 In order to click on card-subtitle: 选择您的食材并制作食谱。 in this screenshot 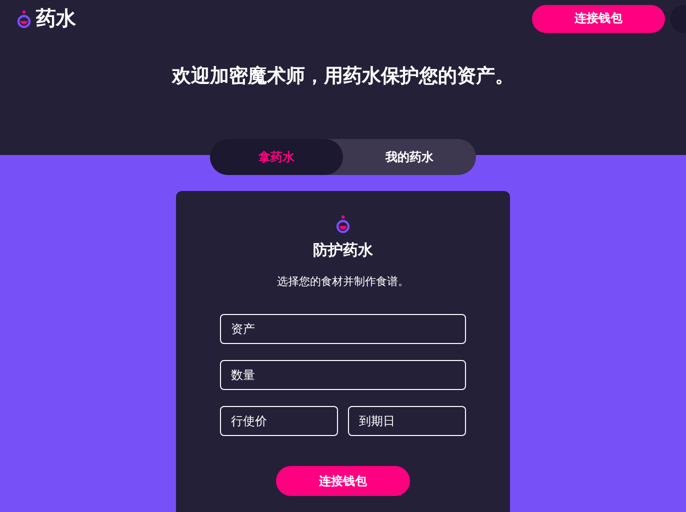, I will do `click(343, 281)`.